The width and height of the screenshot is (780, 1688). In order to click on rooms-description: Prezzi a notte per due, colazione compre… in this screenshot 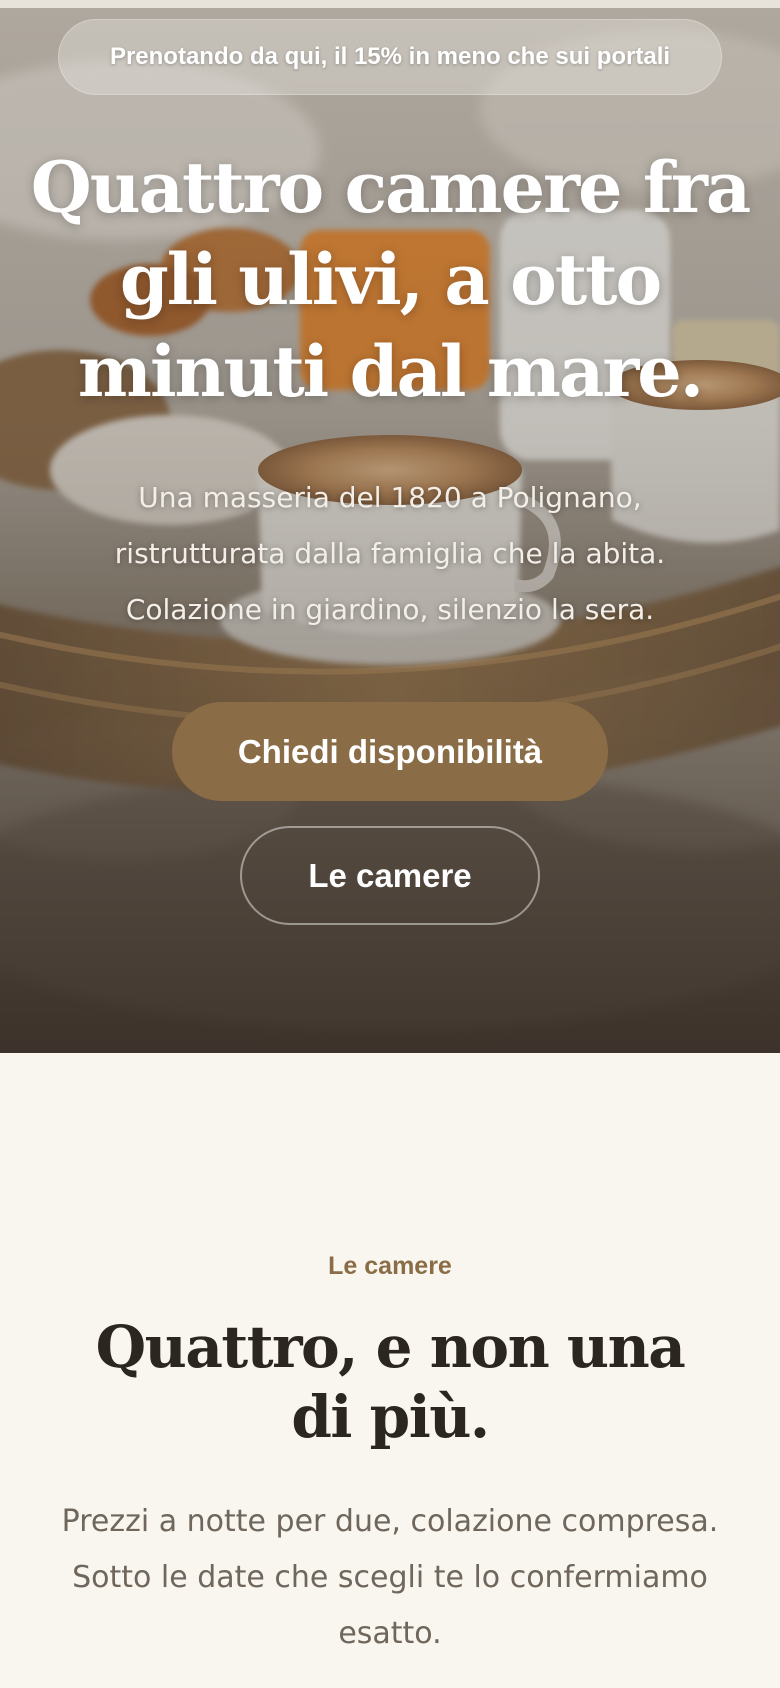, I will do `click(390, 1577)`.